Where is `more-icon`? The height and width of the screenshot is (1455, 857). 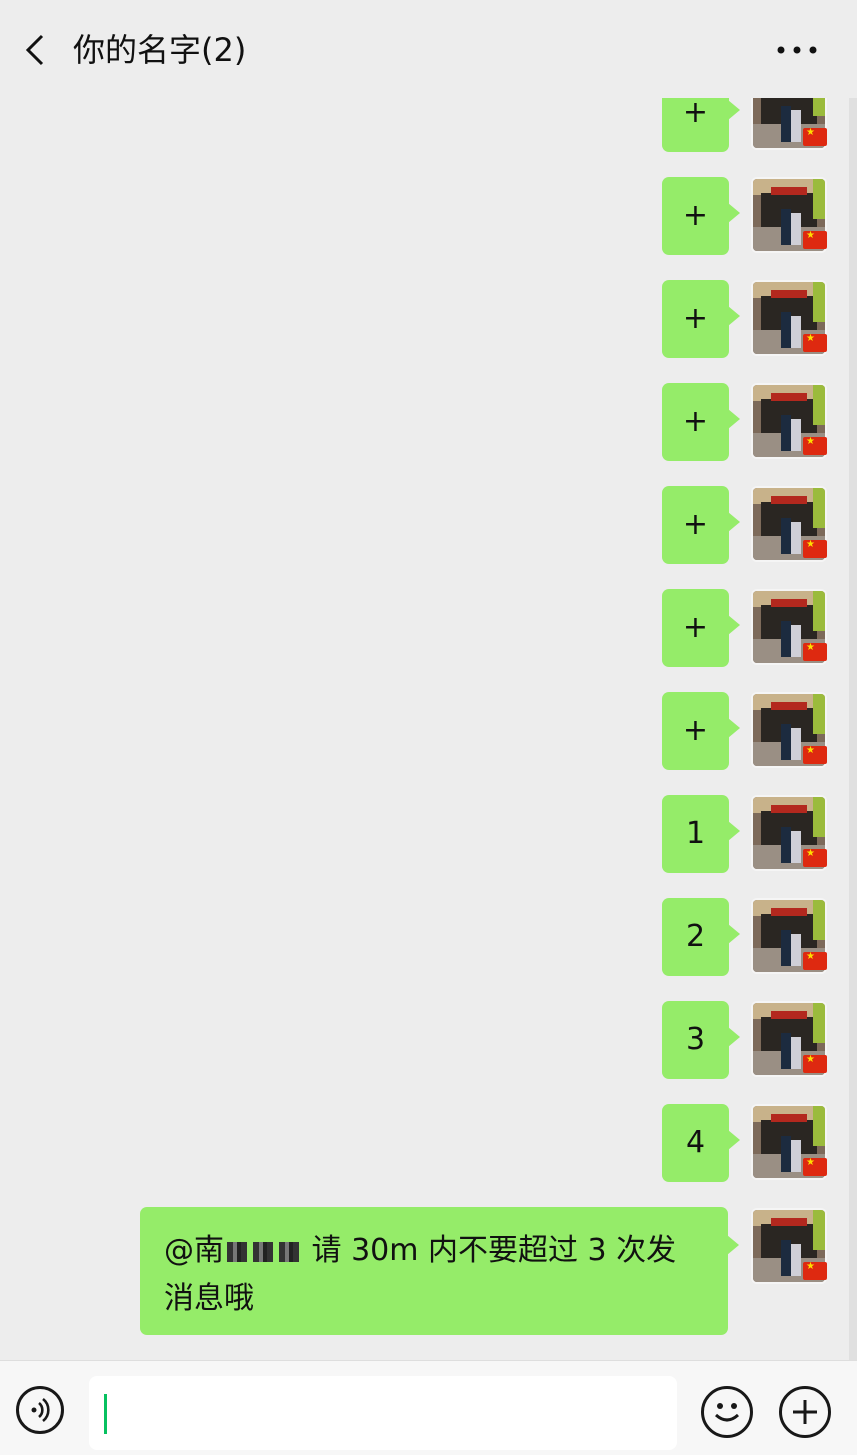
more-icon is located at coordinates (797, 50).